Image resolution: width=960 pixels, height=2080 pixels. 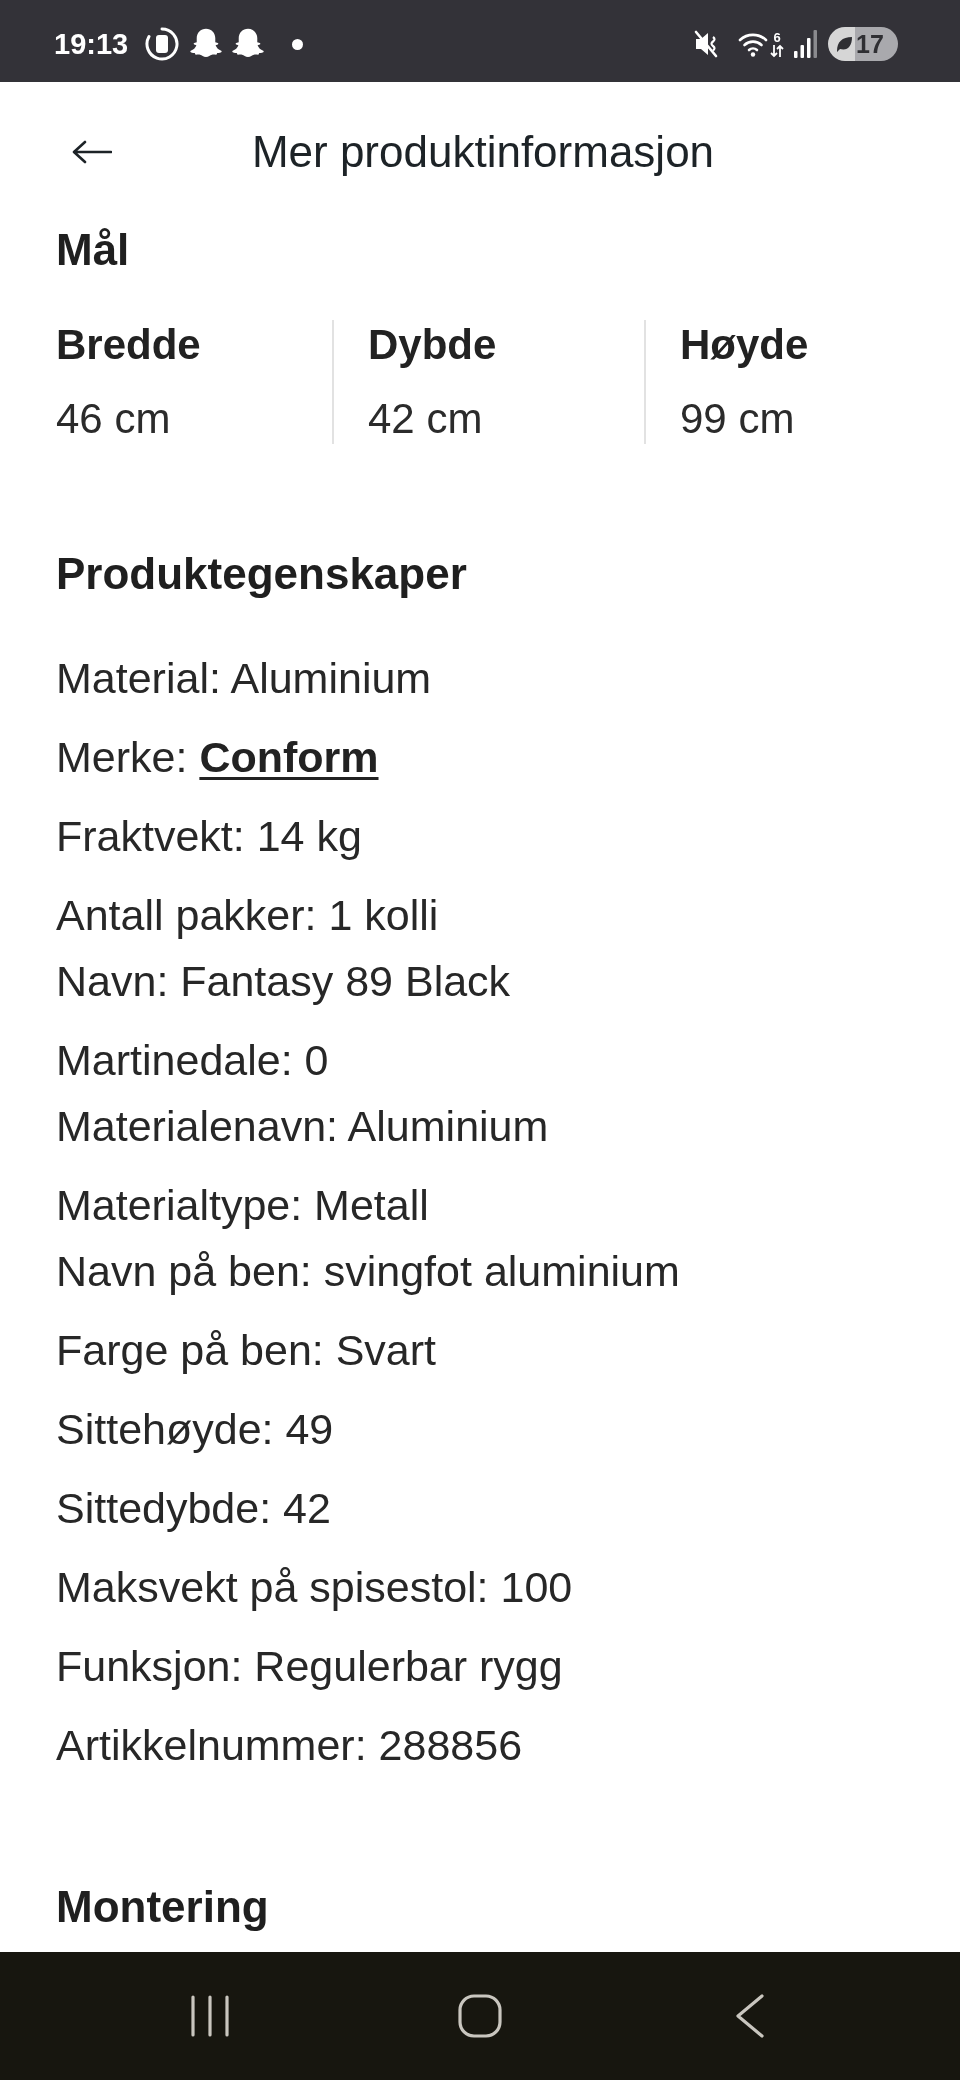 I want to click on dot-icon, so click(x=298, y=44).